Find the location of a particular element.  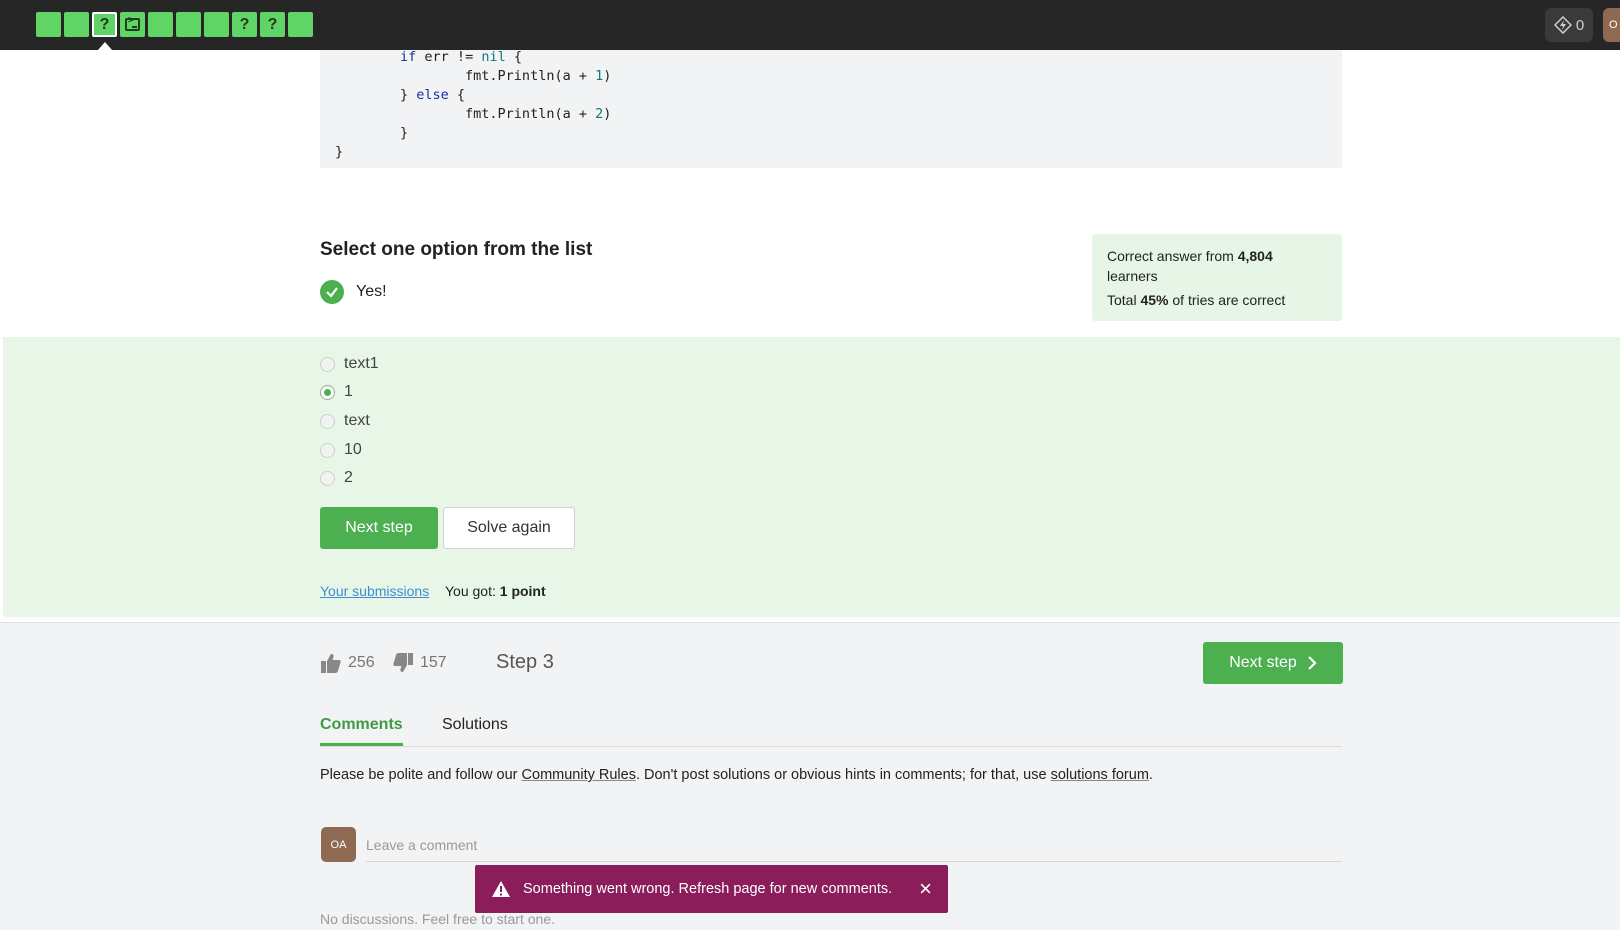

step-tile-9: ? is located at coordinates (272, 24).